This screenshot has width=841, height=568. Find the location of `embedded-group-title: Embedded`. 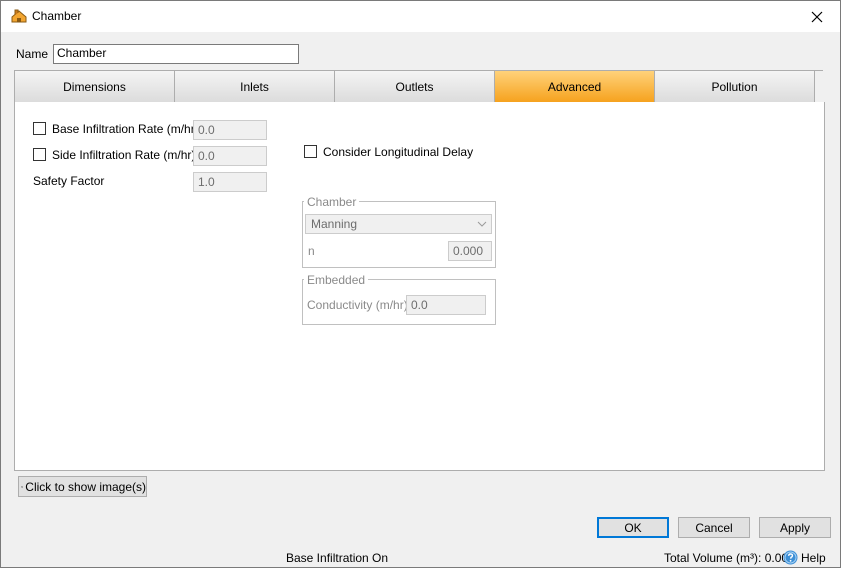

embedded-group-title: Embedded is located at coordinates (336, 280).